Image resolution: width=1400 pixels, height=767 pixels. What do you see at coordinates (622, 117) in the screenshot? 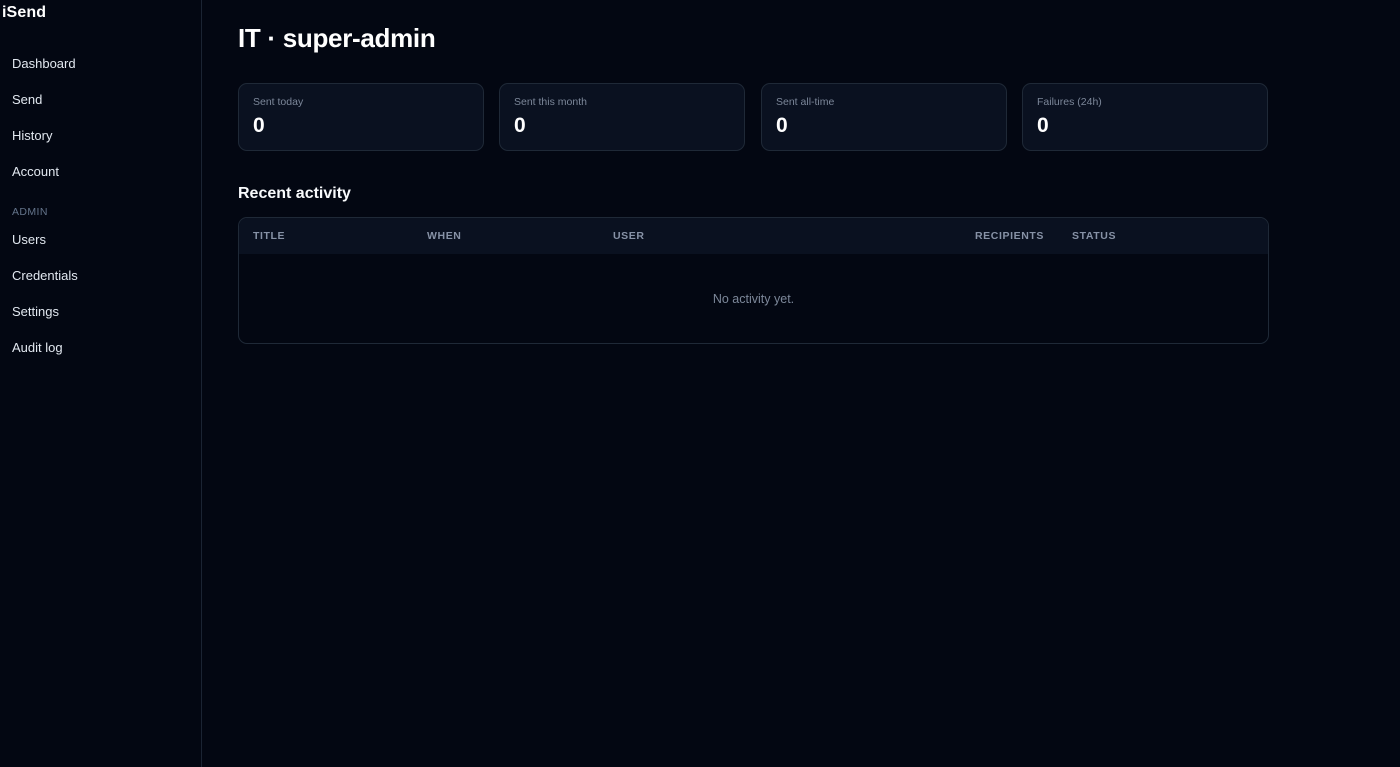
I see `stat-card-sent-this-month: Sent this month 0` at bounding box center [622, 117].